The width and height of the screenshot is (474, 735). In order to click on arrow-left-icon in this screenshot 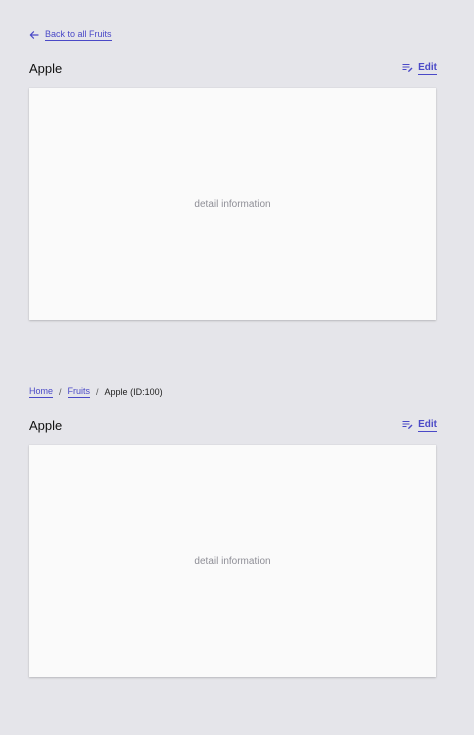, I will do `click(34, 35)`.